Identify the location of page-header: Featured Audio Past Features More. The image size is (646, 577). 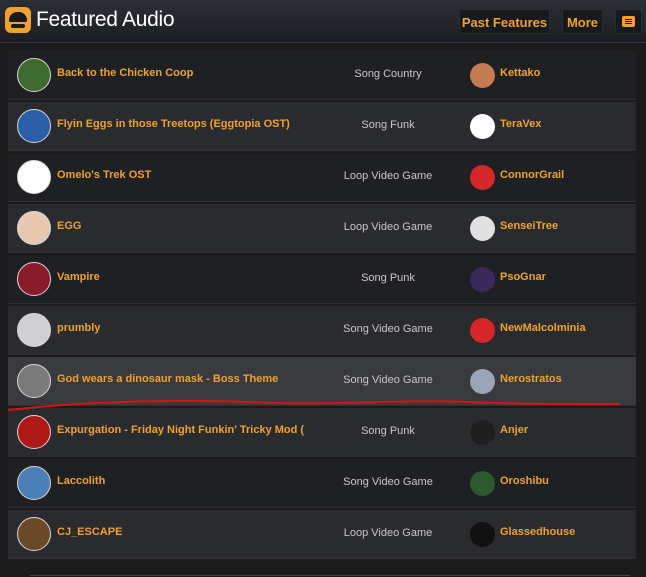
(323, 21).